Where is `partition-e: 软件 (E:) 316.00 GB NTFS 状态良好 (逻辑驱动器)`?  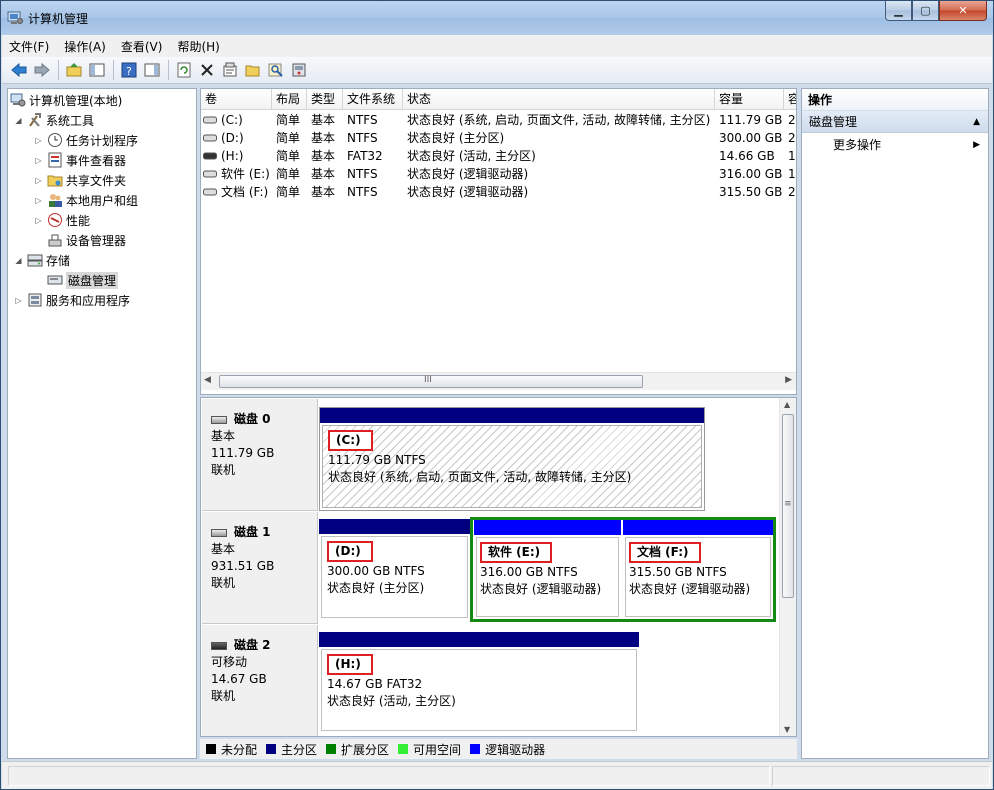 partition-e: 软件 (E:) 316.00 GB NTFS 状态良好 (逻辑驱动器) is located at coordinates (547, 569).